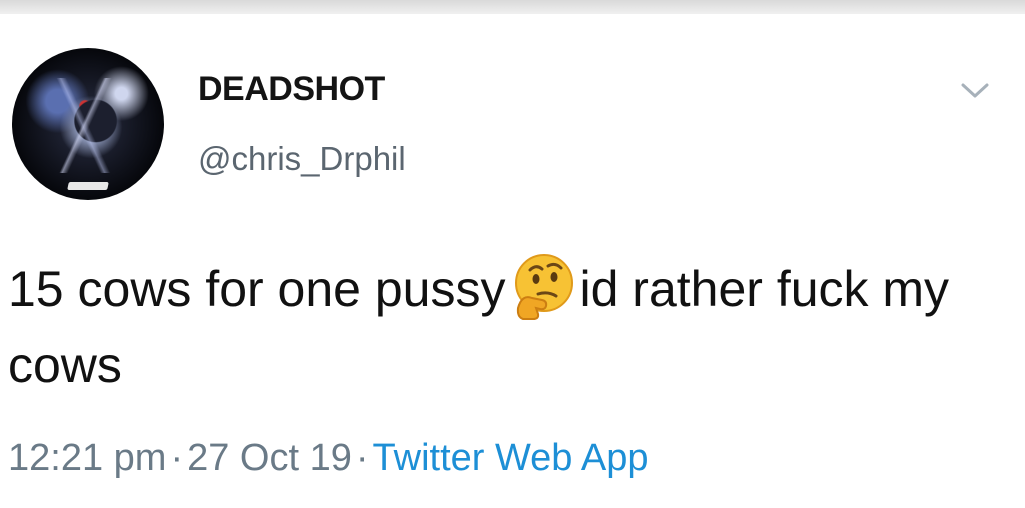 The height and width of the screenshot is (508, 1025). What do you see at coordinates (88, 186) in the screenshot?
I see `avatar-badge` at bounding box center [88, 186].